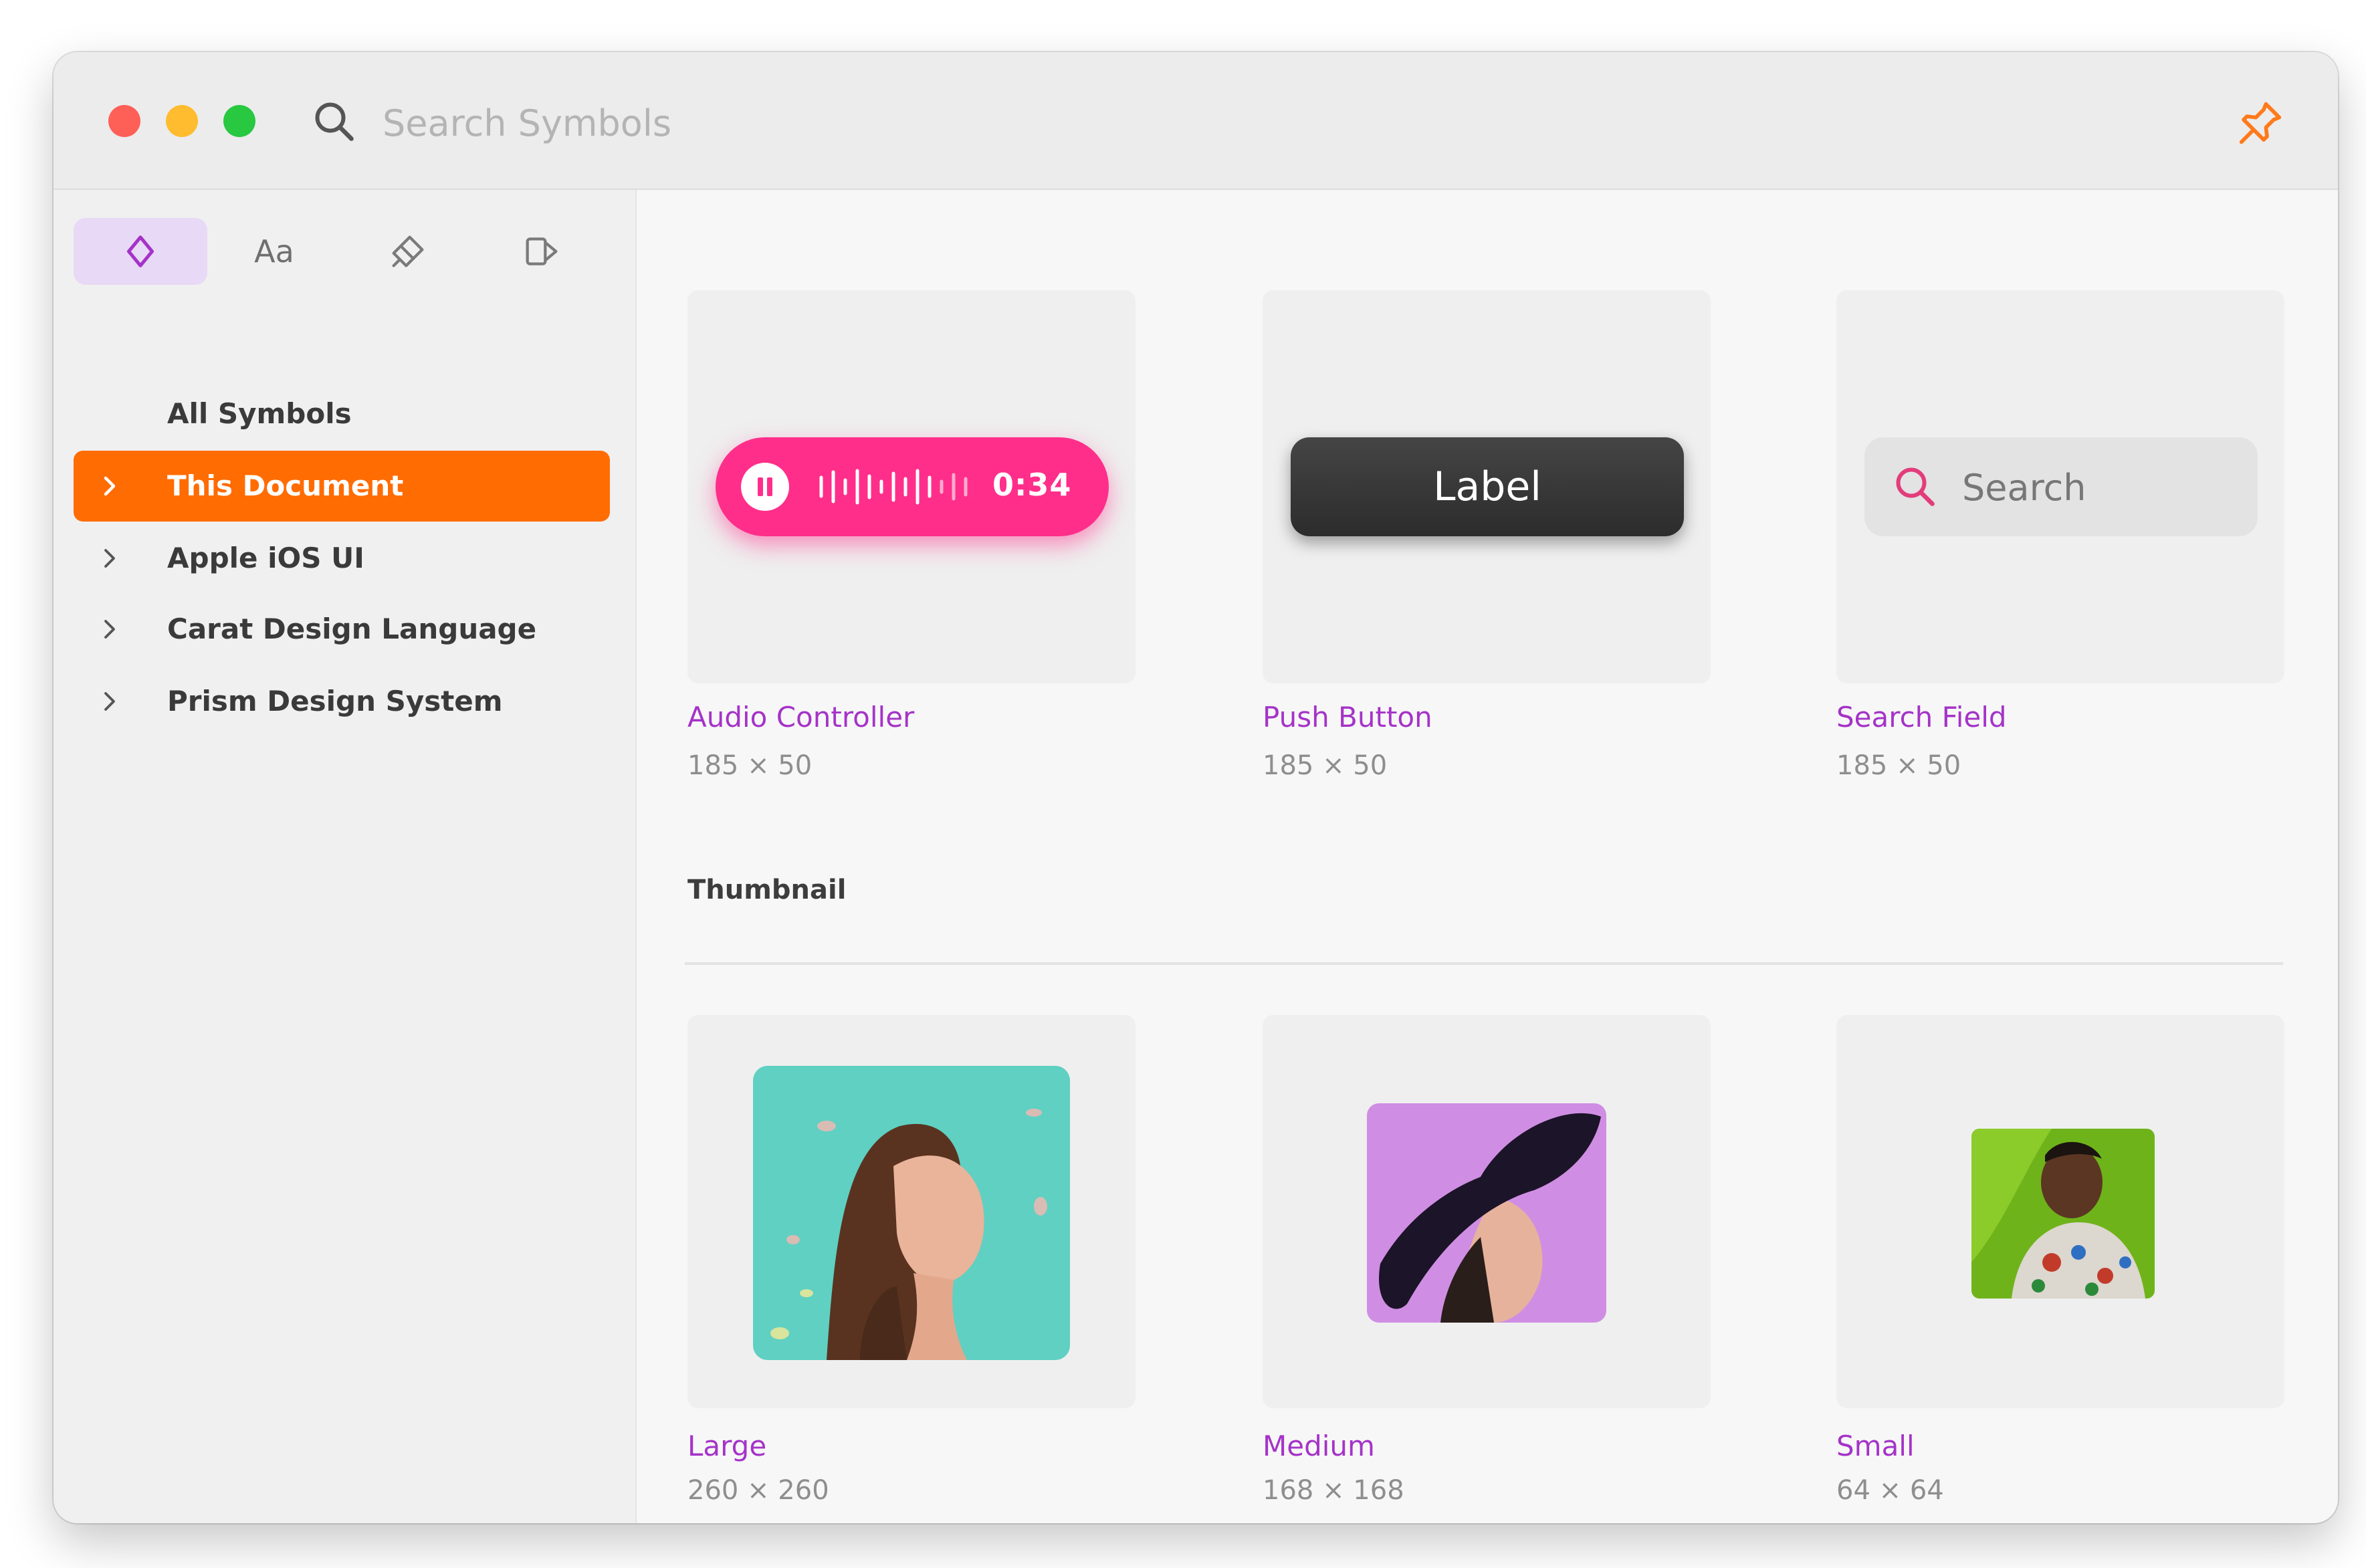  I want to click on search-field-preview: Search, so click(2061, 486).